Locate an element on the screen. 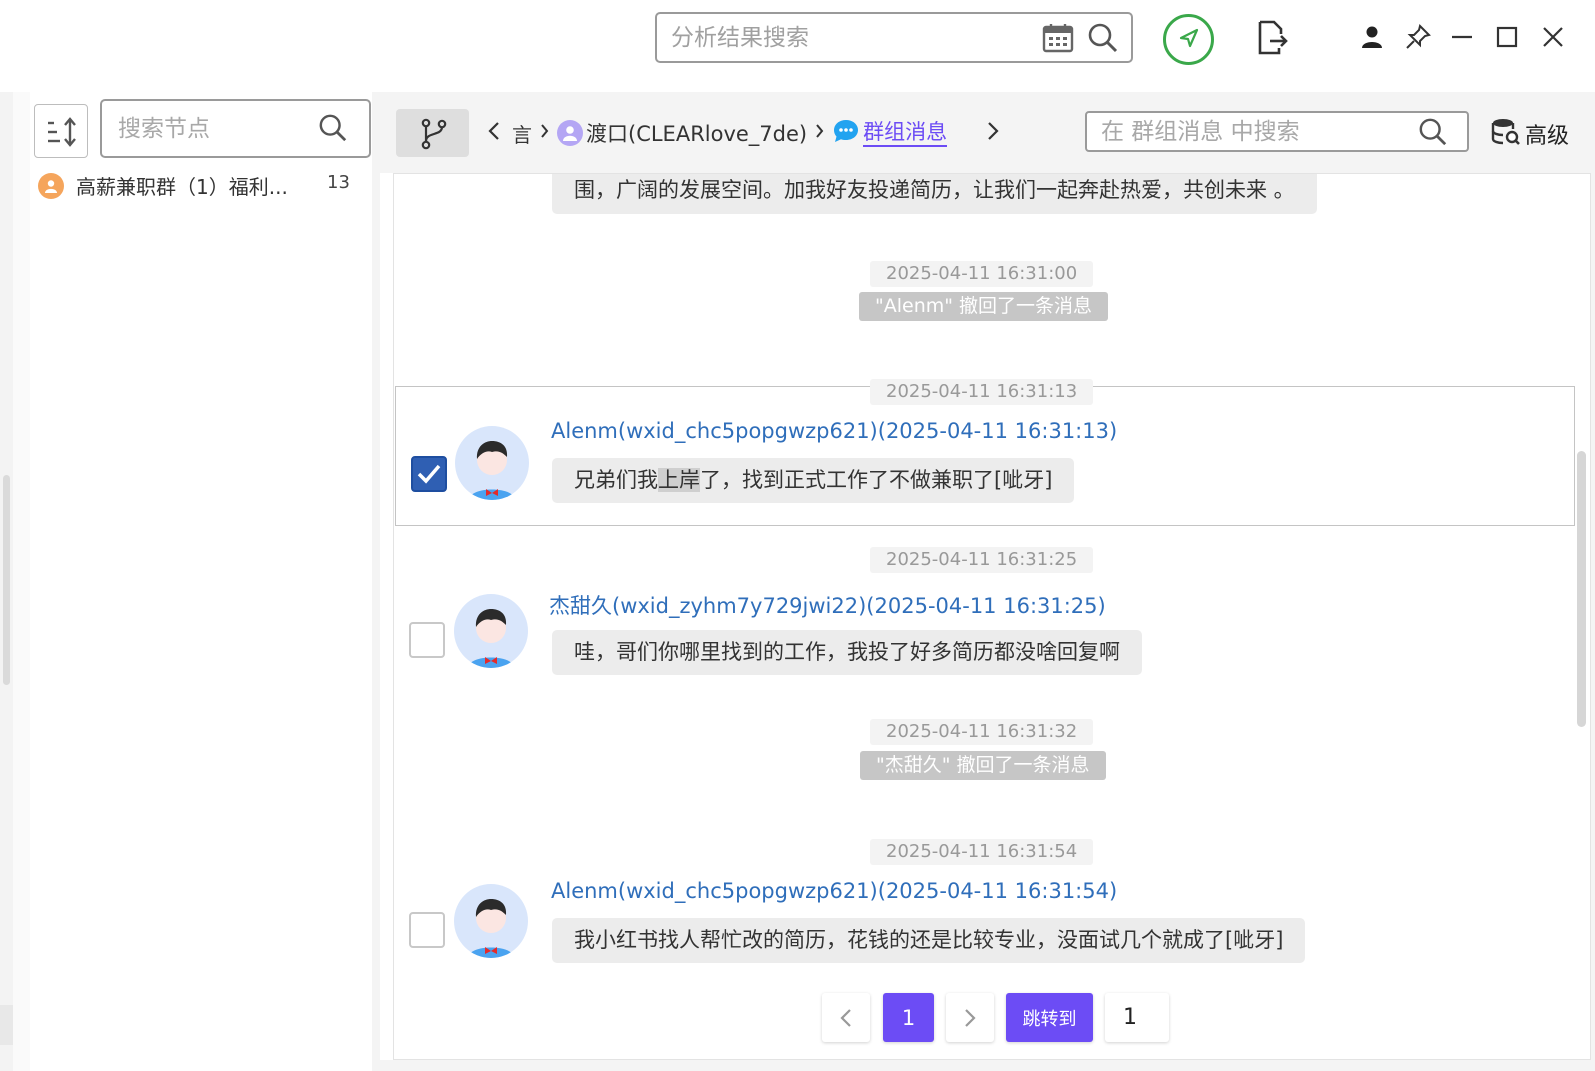 This screenshot has width=1595, height=1071. result-search-input is located at coordinates (836, 38).